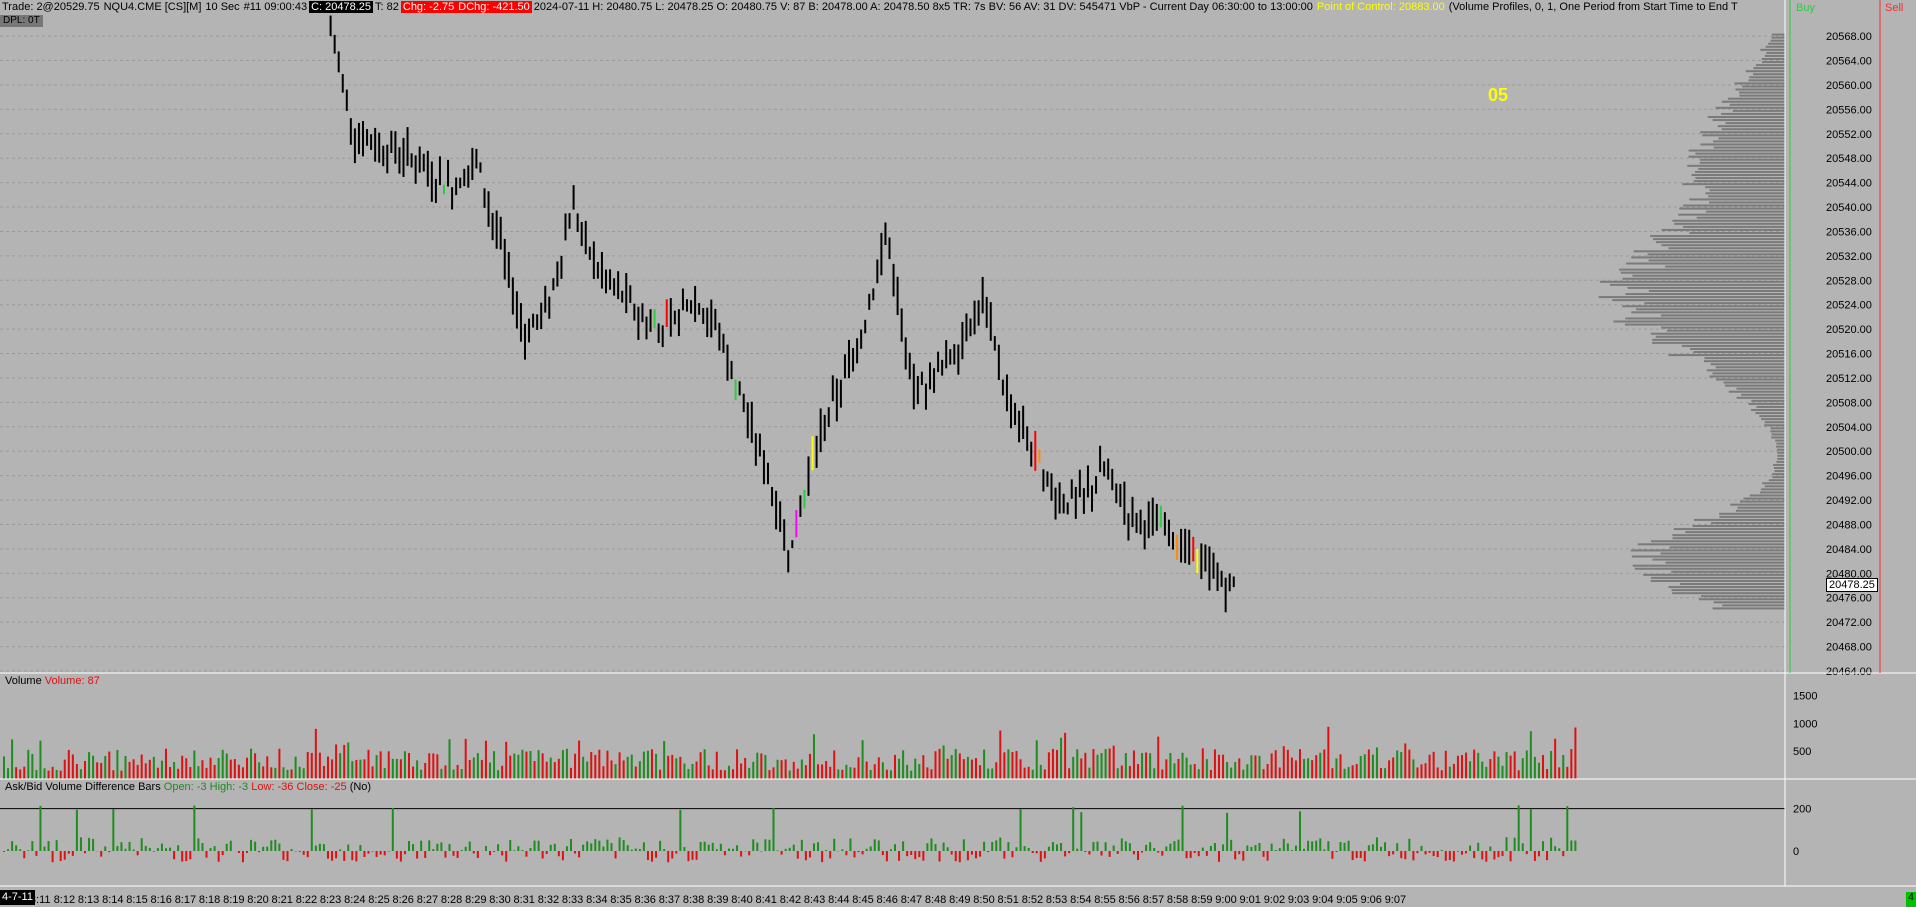  What do you see at coordinates (1849, 355) in the screenshot?
I see `price-tick-label: 20516.00` at bounding box center [1849, 355].